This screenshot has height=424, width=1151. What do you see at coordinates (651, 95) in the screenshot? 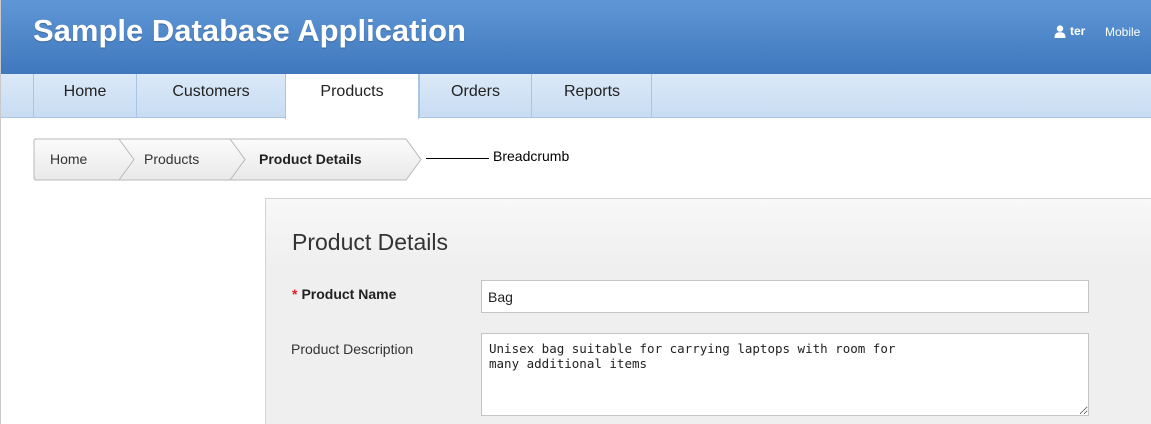
I see `tab-divider` at bounding box center [651, 95].